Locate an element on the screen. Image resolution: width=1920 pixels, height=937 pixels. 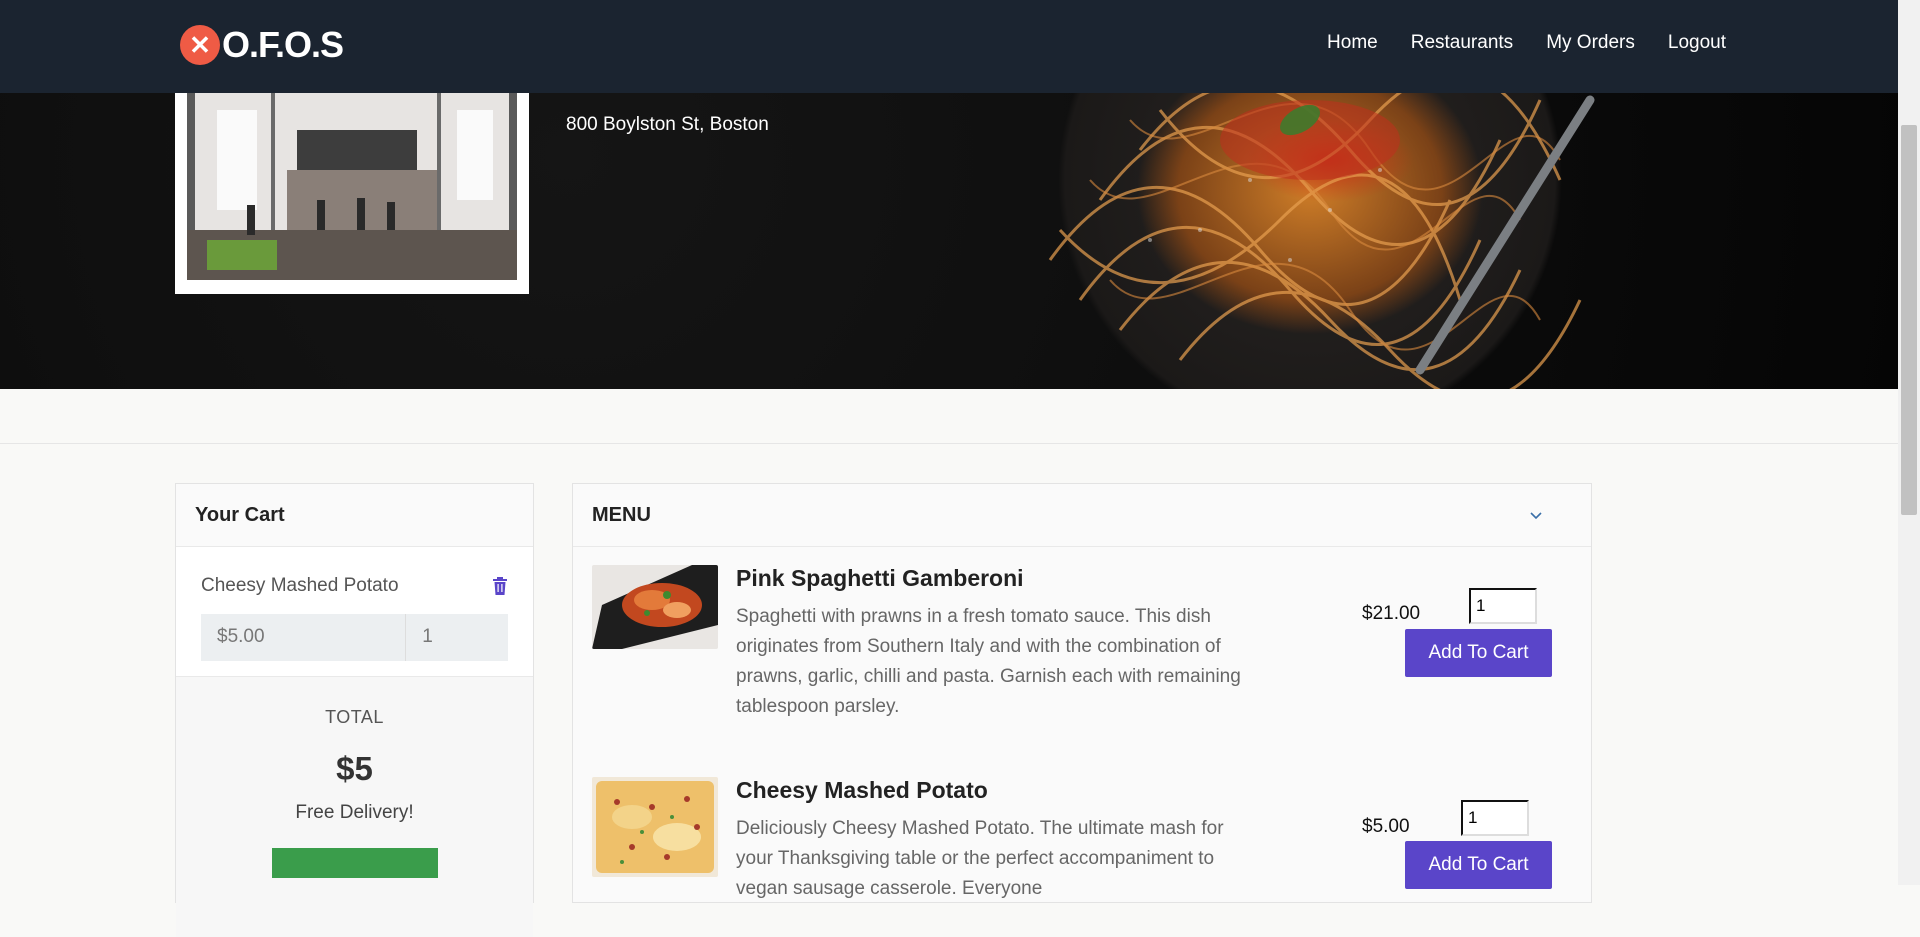
checkout-button is located at coordinates (354, 863).